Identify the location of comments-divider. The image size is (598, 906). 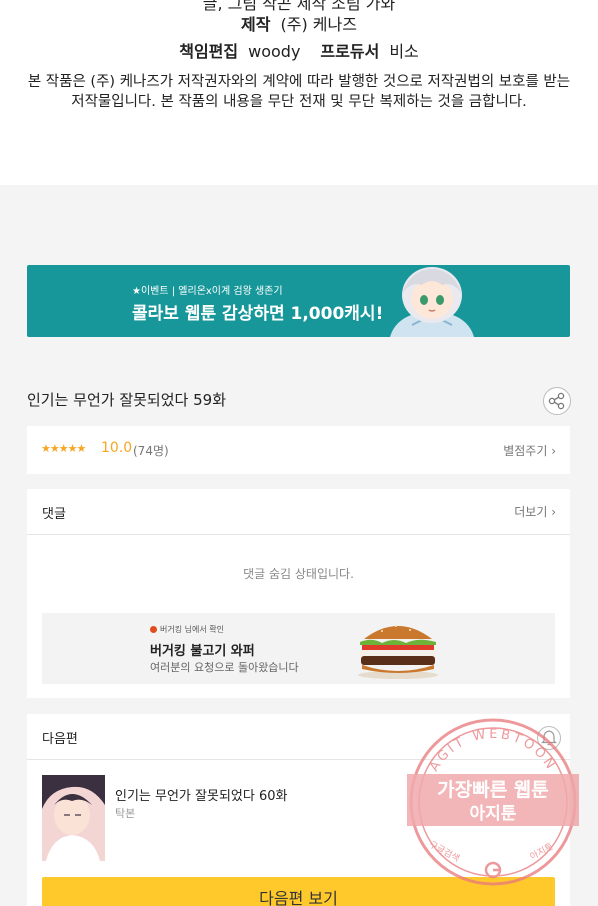
(298, 534).